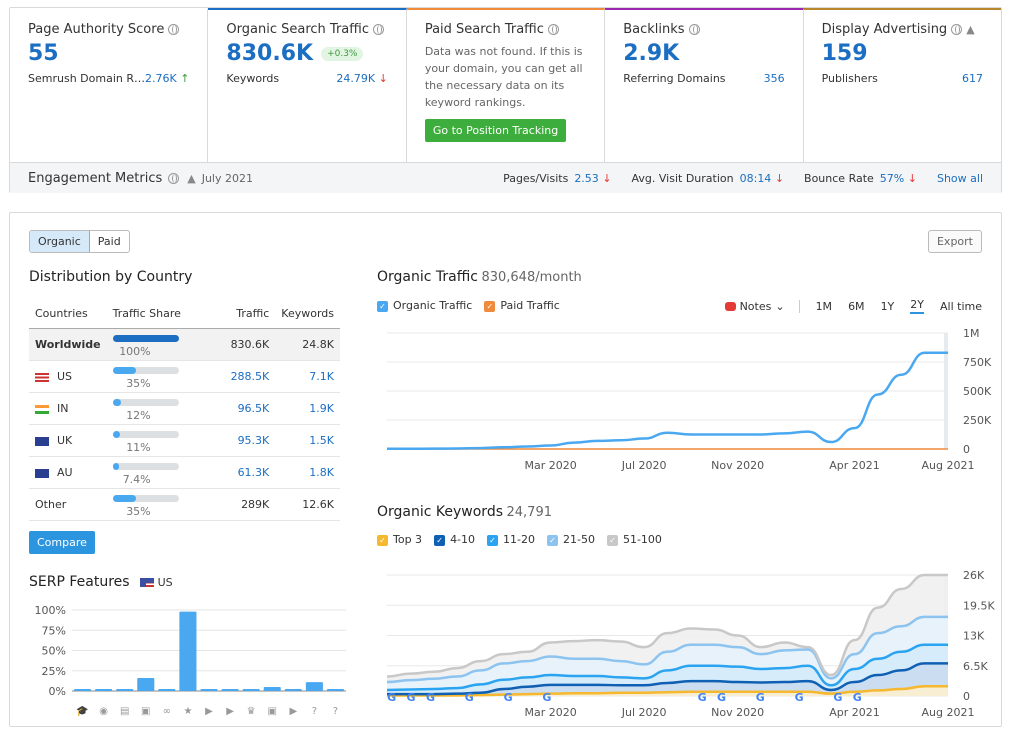 The height and width of the screenshot is (734, 1010). I want to click on duration-label: Avg. Visit Duration, so click(682, 178).